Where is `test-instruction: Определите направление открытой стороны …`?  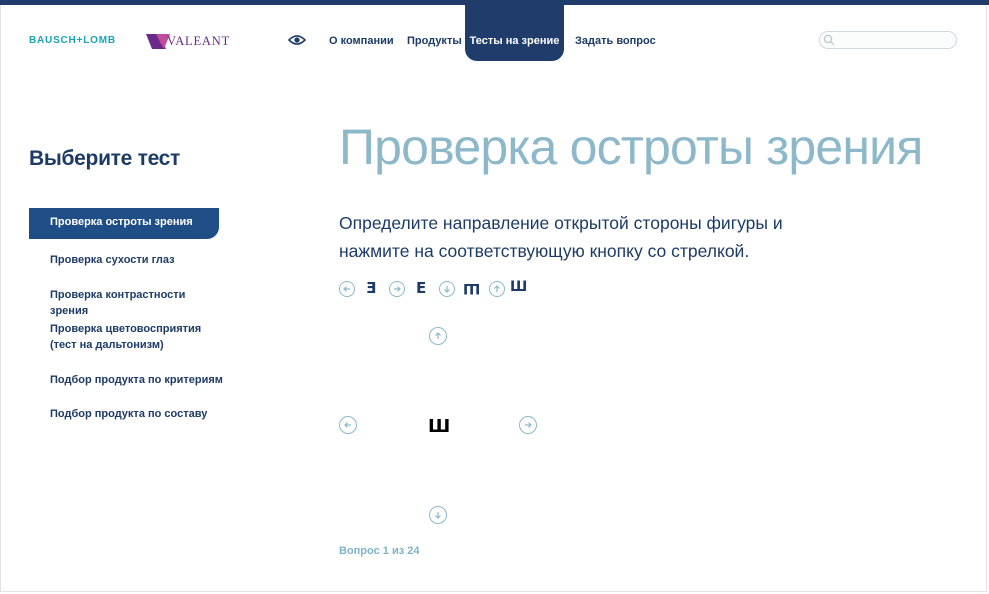 test-instruction: Определите направление открытой стороны … is located at coordinates (561, 237).